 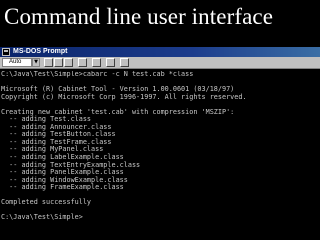 What do you see at coordinates (58, 62) in the screenshot?
I see `copy-button` at bounding box center [58, 62].